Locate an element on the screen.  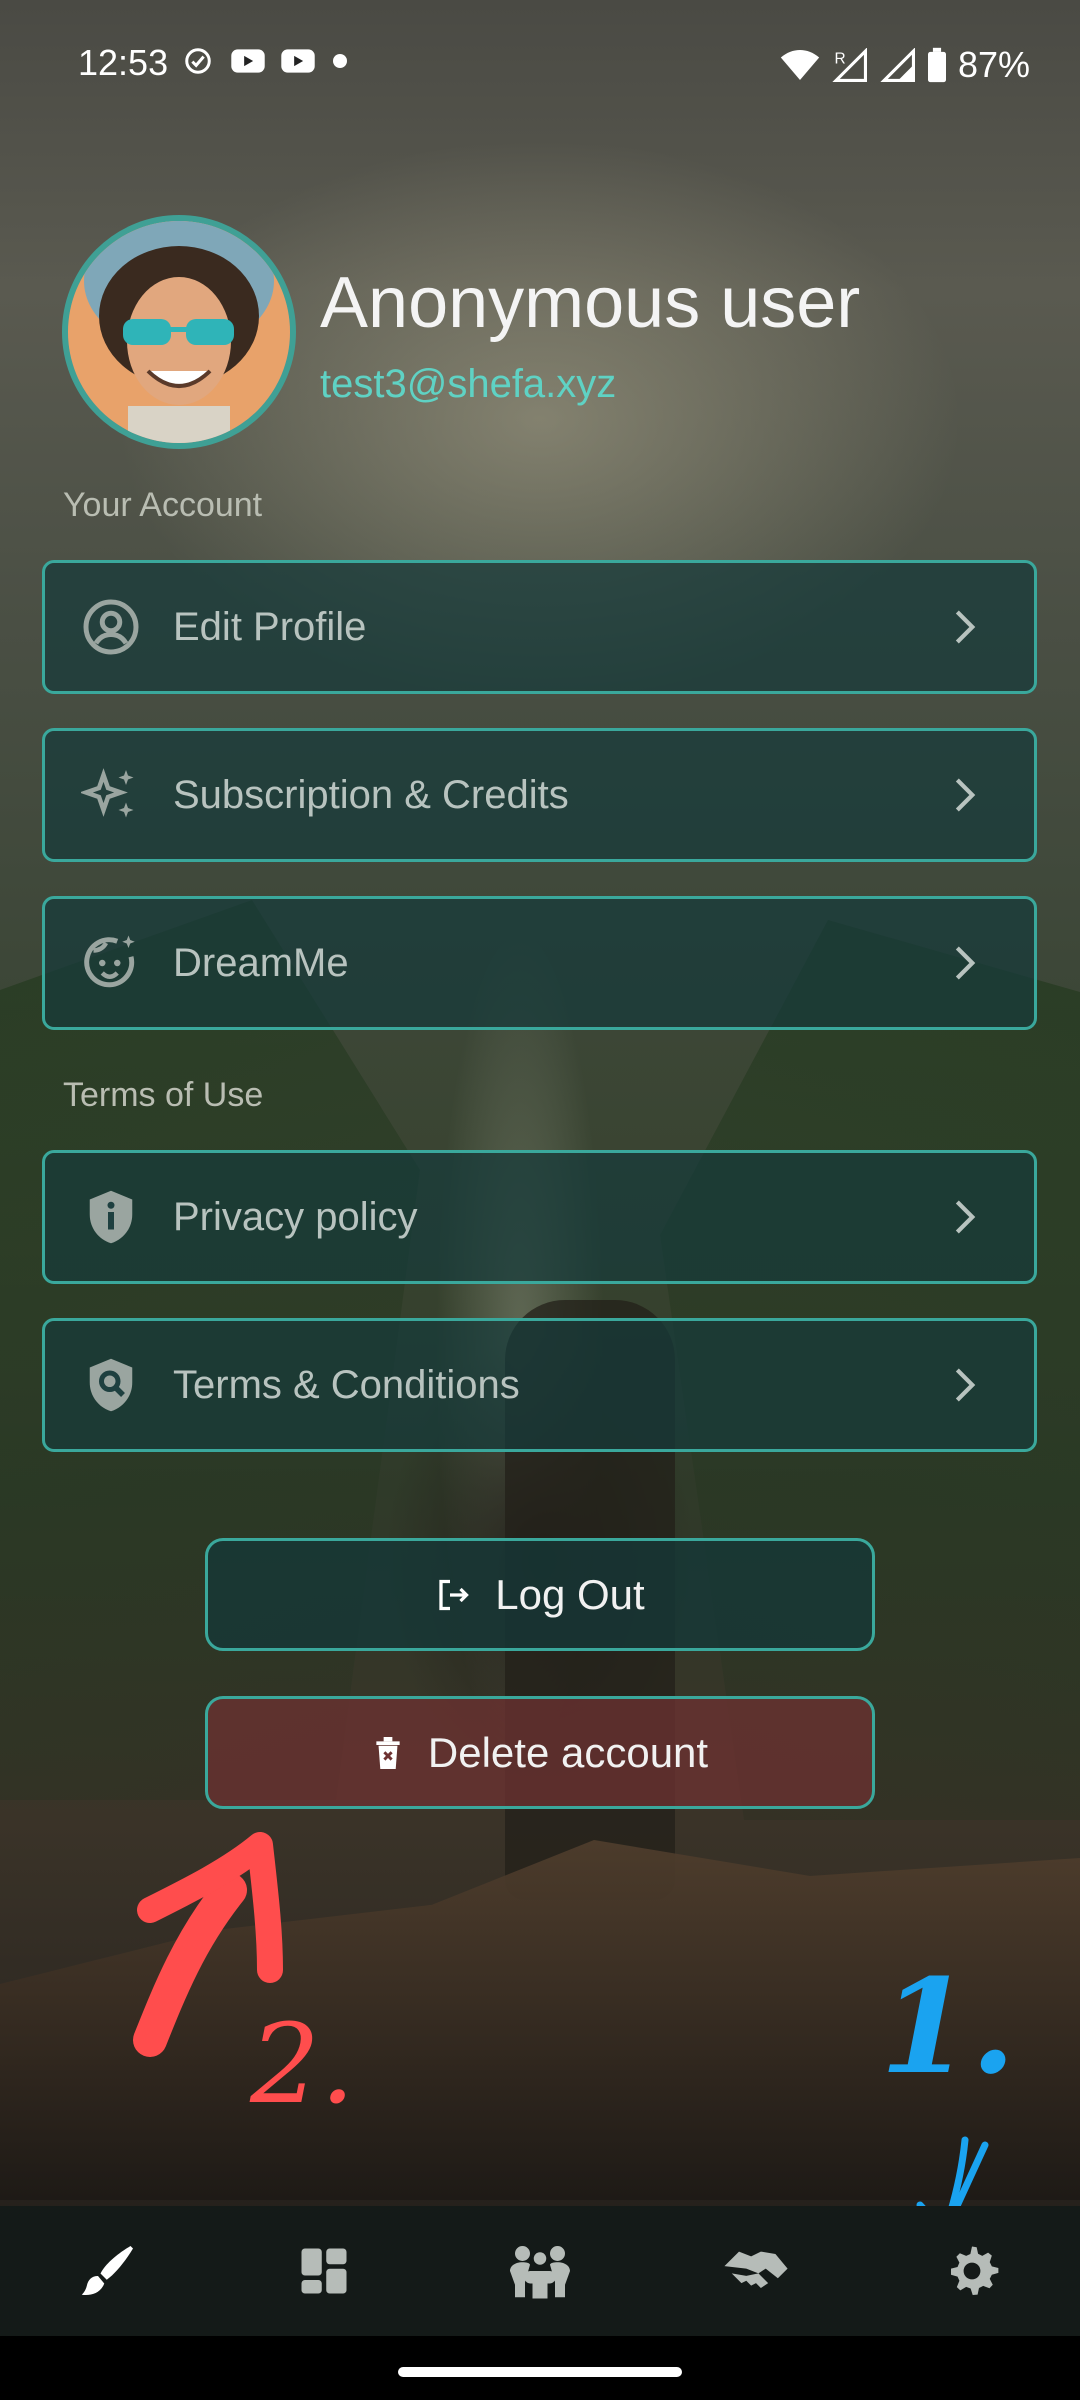
status-bar: 12:53 R 87% is located at coordinates (540, 65).